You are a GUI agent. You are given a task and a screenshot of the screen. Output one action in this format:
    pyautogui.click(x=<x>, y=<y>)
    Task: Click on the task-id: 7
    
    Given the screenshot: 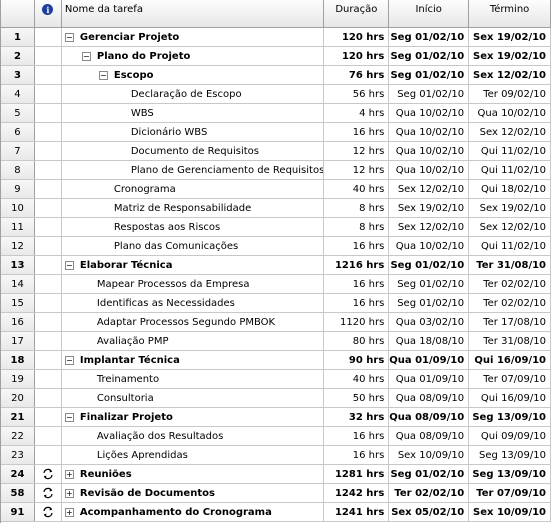 What is the action you would take?
    pyautogui.click(x=18, y=151)
    